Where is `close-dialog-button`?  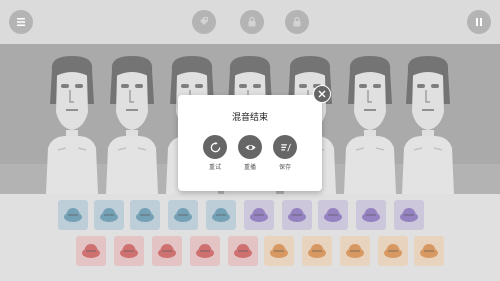
close-dialog-button is located at coordinates (322, 94).